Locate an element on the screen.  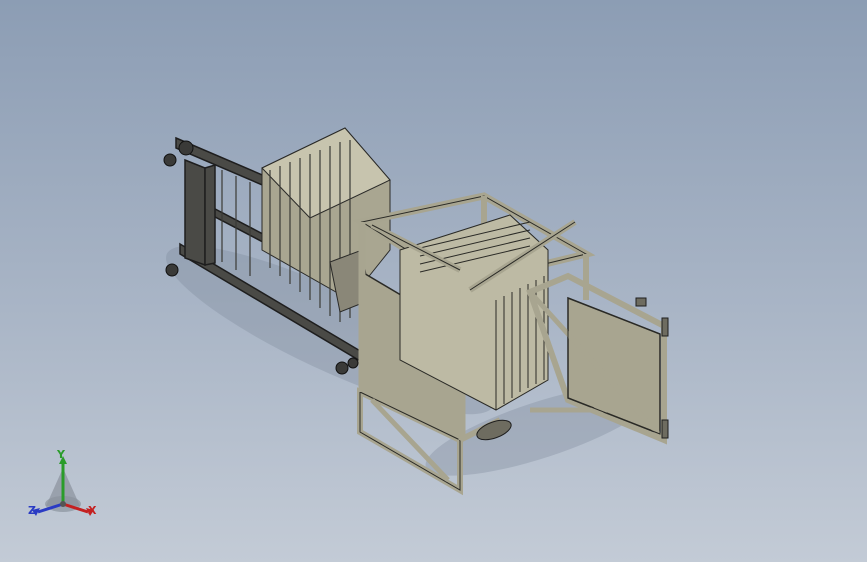
x-axis-label: X is located at coordinates (92, 510).